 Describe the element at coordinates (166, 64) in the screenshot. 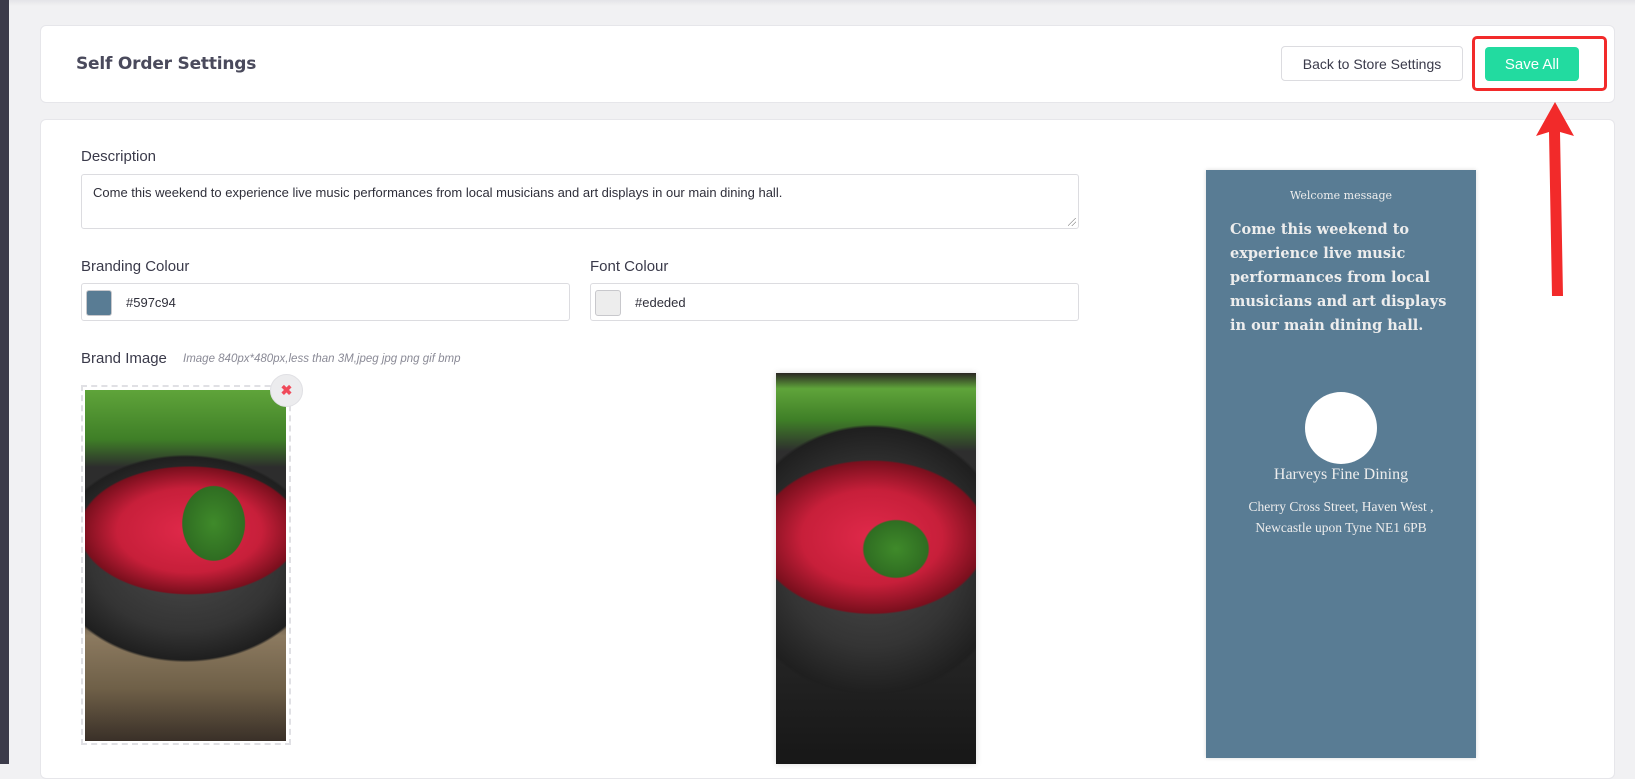

I see `page-title: Self Order Settings` at that location.